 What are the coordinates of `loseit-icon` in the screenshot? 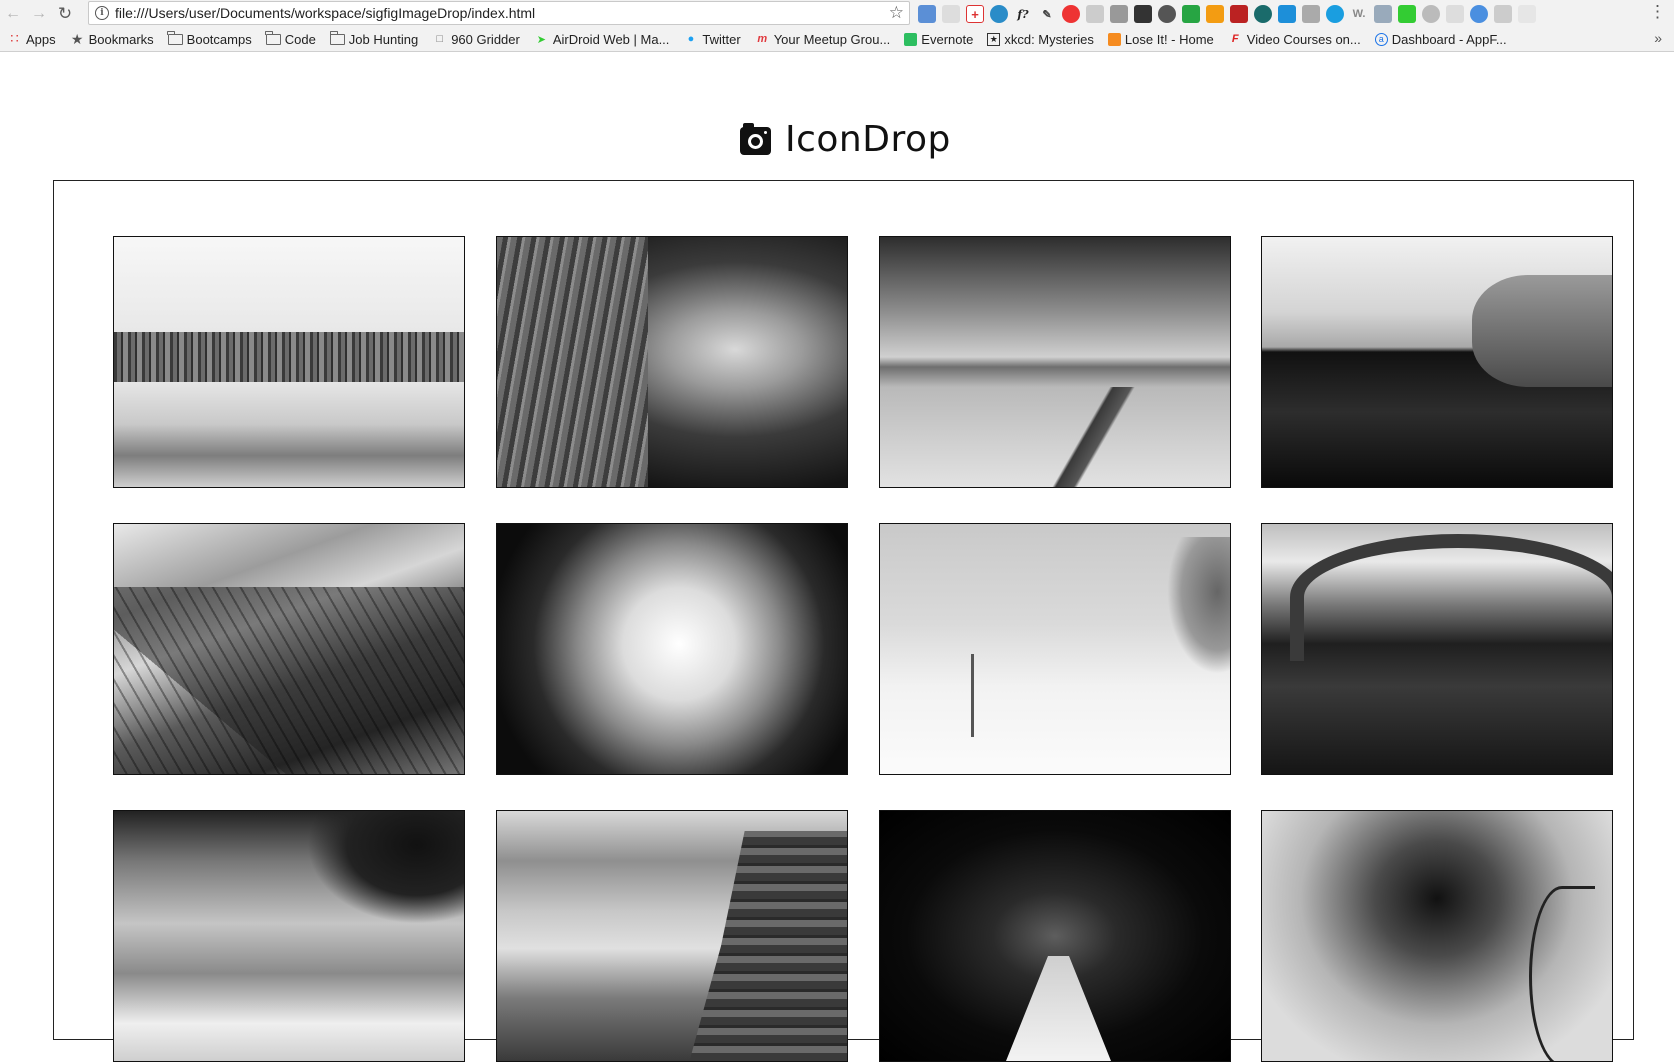 It's located at (1114, 39).